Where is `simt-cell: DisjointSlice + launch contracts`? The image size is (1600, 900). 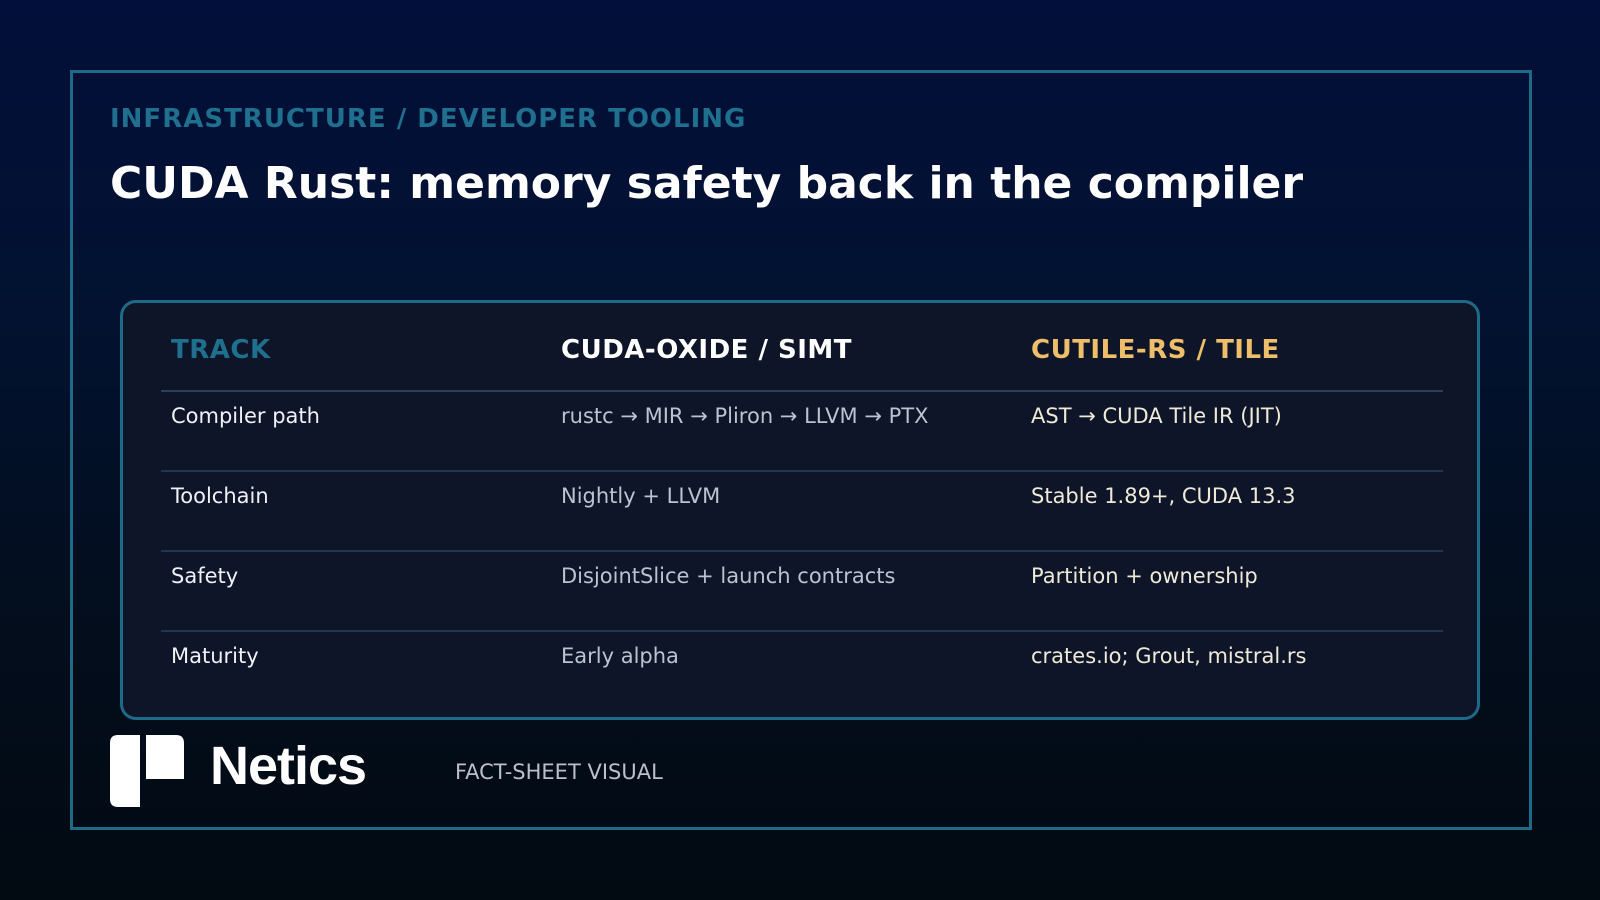 simt-cell: DisjointSlice + launch contracts is located at coordinates (786, 591).